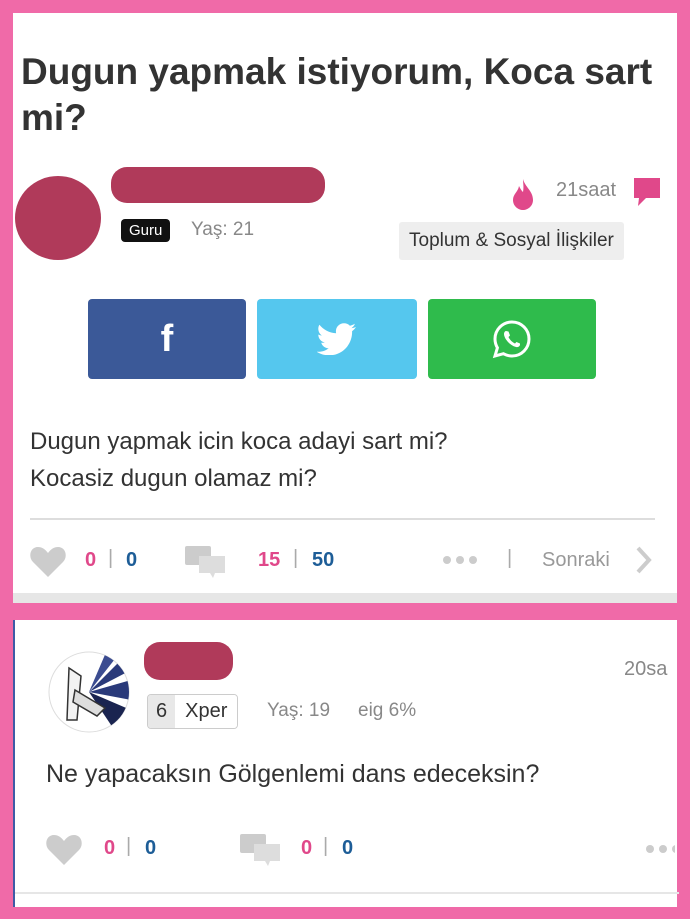 The width and height of the screenshot is (690, 919). What do you see at coordinates (162, 711) in the screenshot?
I see `level-number: 6` at bounding box center [162, 711].